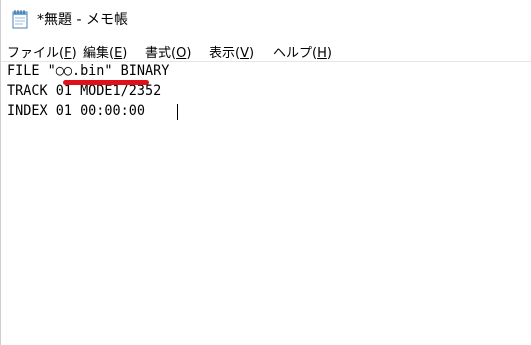 The image size is (531, 345). I want to click on menu-edit-close: ), so click(125, 53).